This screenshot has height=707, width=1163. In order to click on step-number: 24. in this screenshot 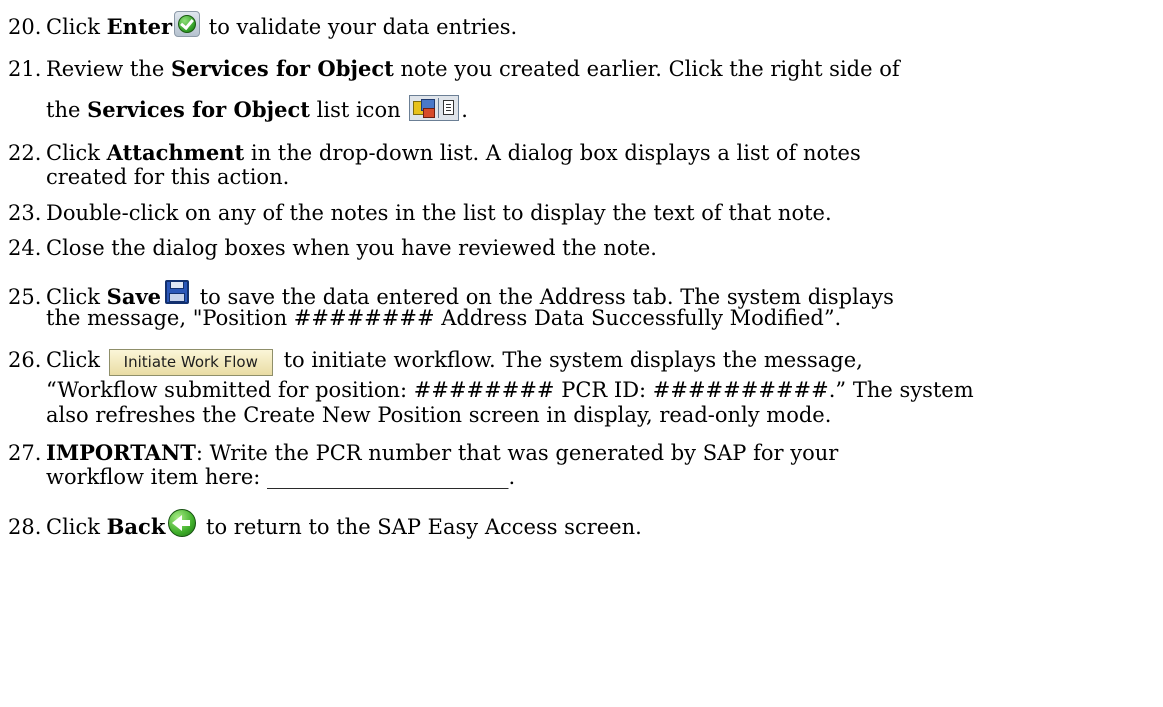, I will do `click(25, 248)`.